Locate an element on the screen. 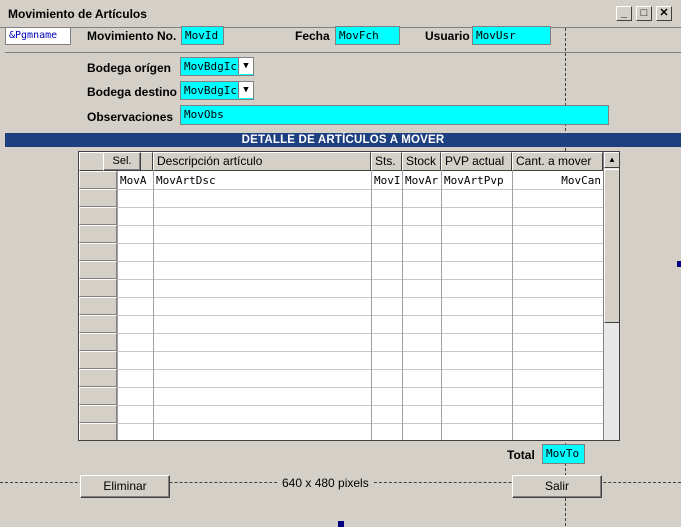  close-icon: ✕ is located at coordinates (664, 13).